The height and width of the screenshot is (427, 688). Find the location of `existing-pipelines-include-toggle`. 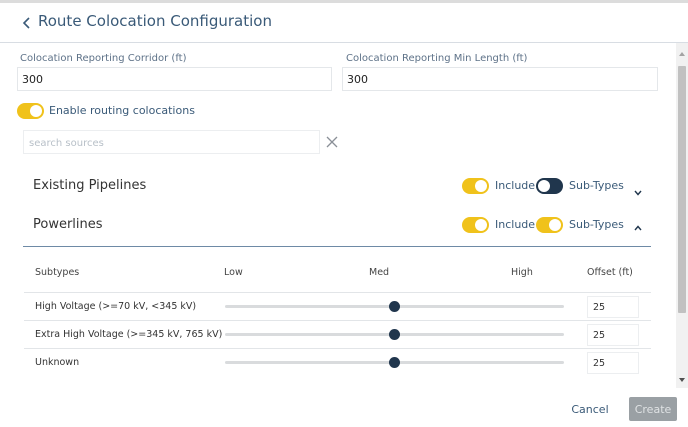

existing-pipelines-include-toggle is located at coordinates (475, 186).